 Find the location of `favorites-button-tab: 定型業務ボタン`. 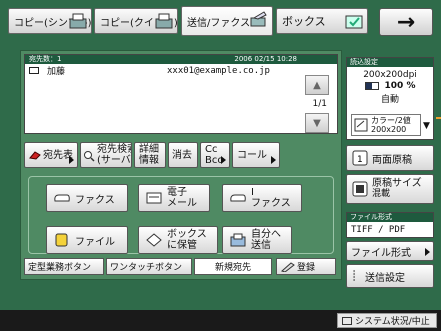

favorites-button-tab: 定型業務ボタン is located at coordinates (64, 266).